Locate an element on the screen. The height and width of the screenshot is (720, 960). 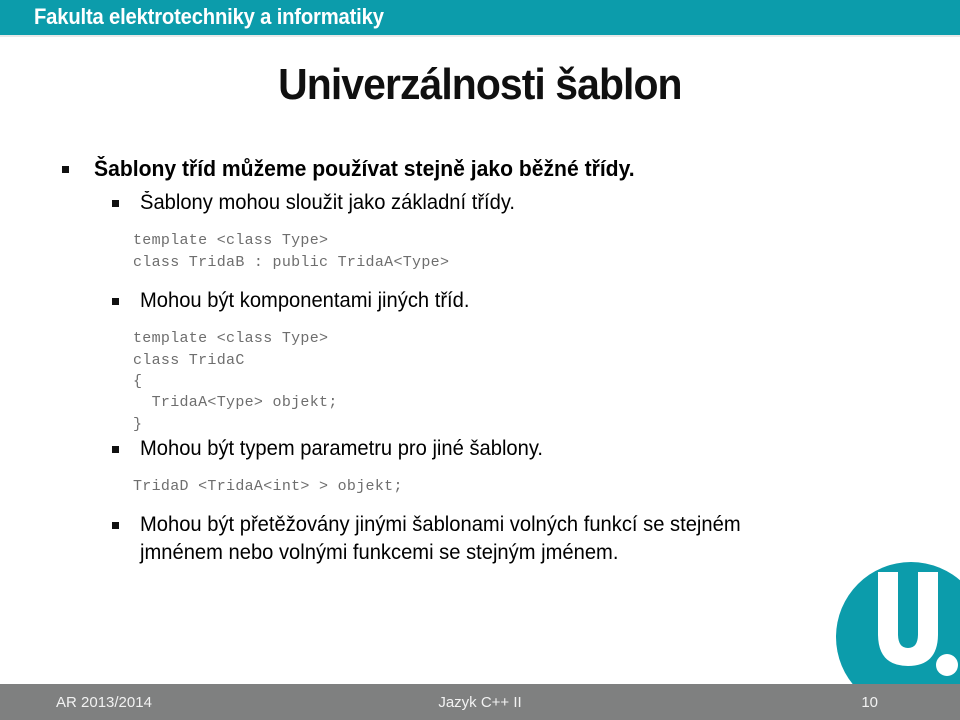
bullet-item-3-label: Mohou být komponentami jiných tříd. is located at coordinates (305, 301).